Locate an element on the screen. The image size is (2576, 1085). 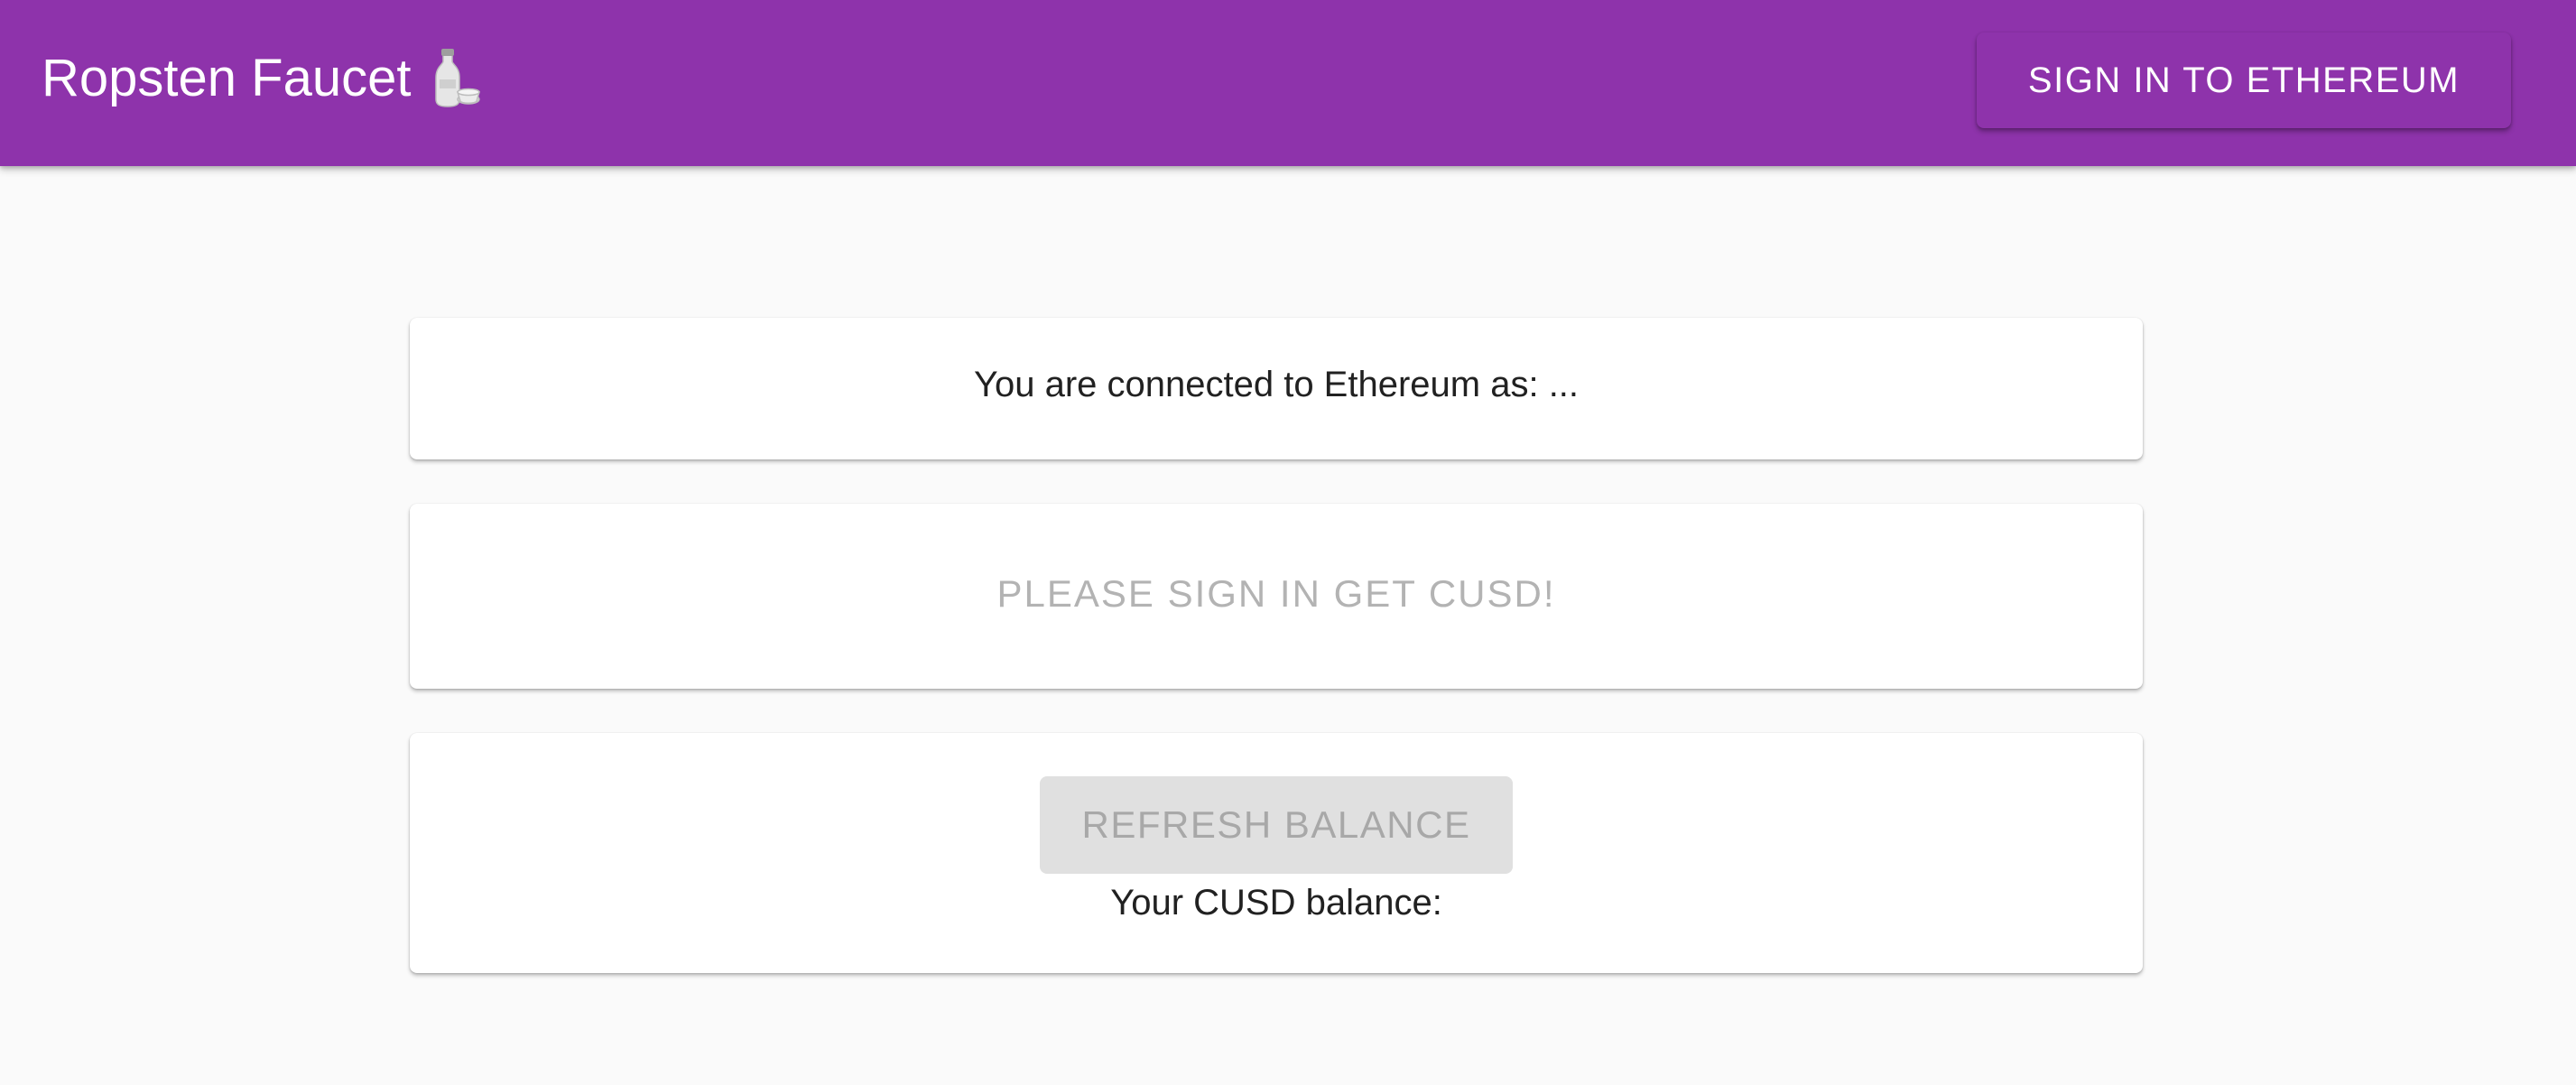
refresh-balance-button: REFRESH BALANCE is located at coordinates (1276, 825).